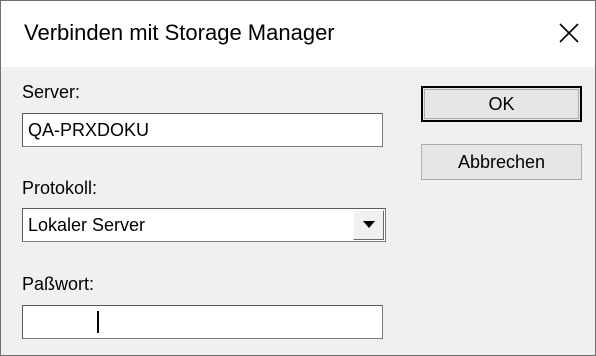 The width and height of the screenshot is (596, 356). I want to click on server-label: Server:, so click(51, 92).